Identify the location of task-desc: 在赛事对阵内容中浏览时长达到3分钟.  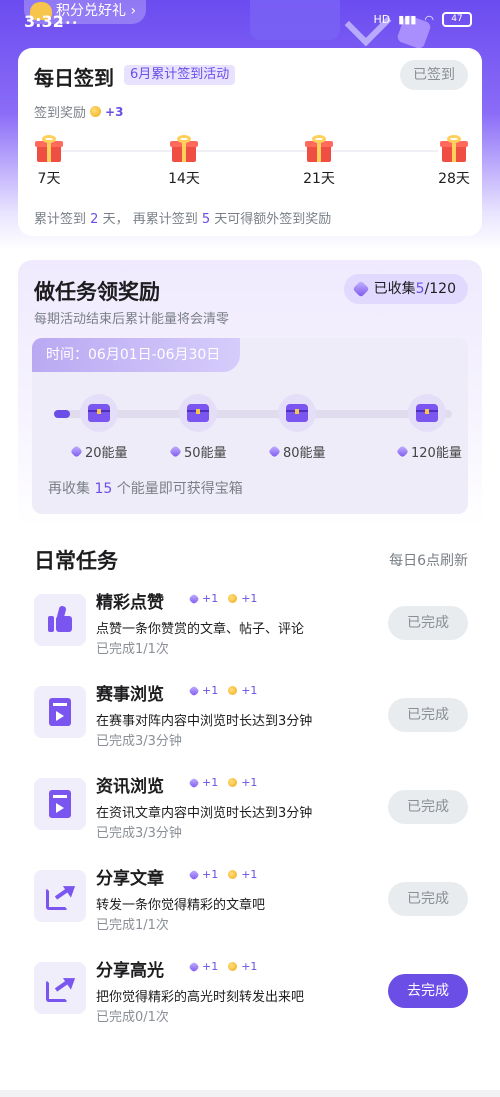
(204, 721).